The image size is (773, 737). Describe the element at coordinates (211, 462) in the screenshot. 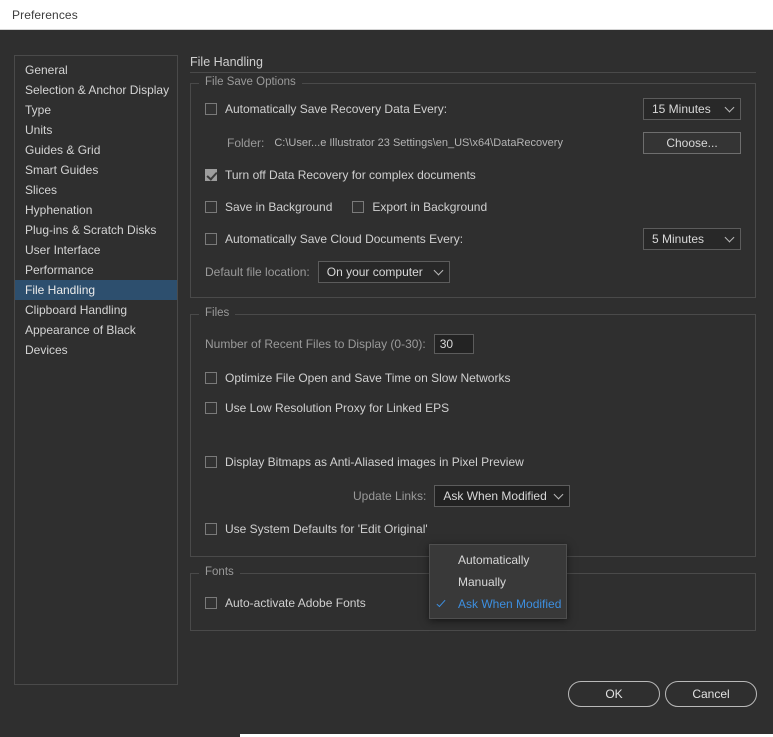

I see `display-bitmaps-checkbox` at that location.